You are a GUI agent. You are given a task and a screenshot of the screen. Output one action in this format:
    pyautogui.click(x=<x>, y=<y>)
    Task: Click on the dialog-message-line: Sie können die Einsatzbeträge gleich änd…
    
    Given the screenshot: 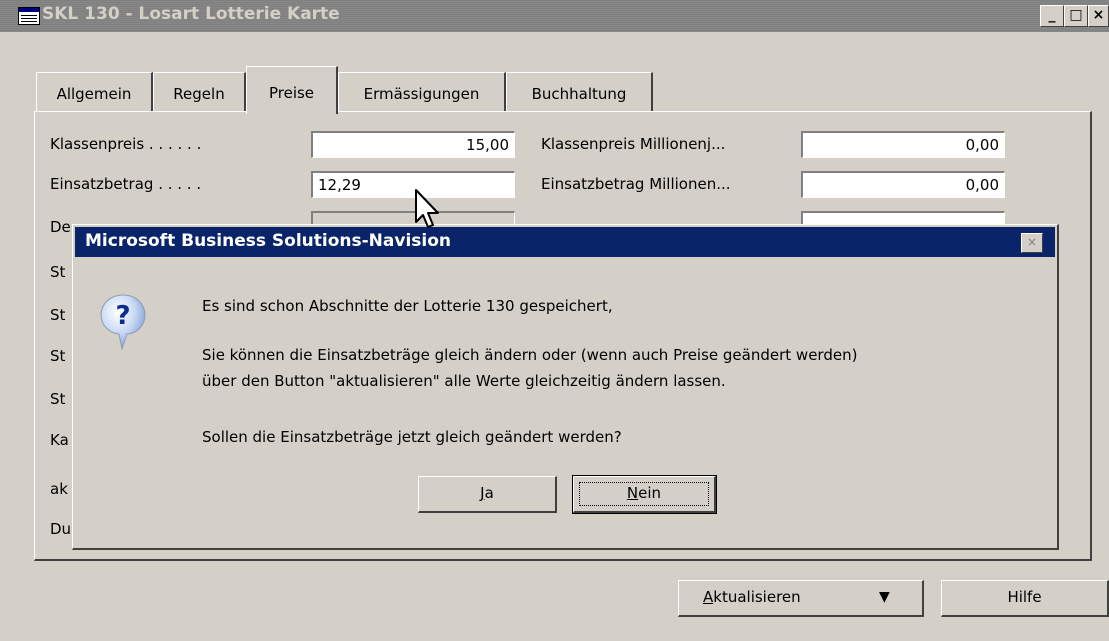 What is the action you would take?
    pyautogui.click(x=530, y=355)
    